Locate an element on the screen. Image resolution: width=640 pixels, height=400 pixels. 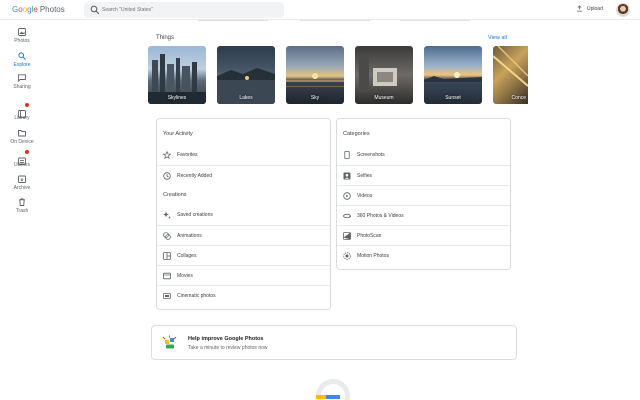
library-icon is located at coordinates (22, 114).